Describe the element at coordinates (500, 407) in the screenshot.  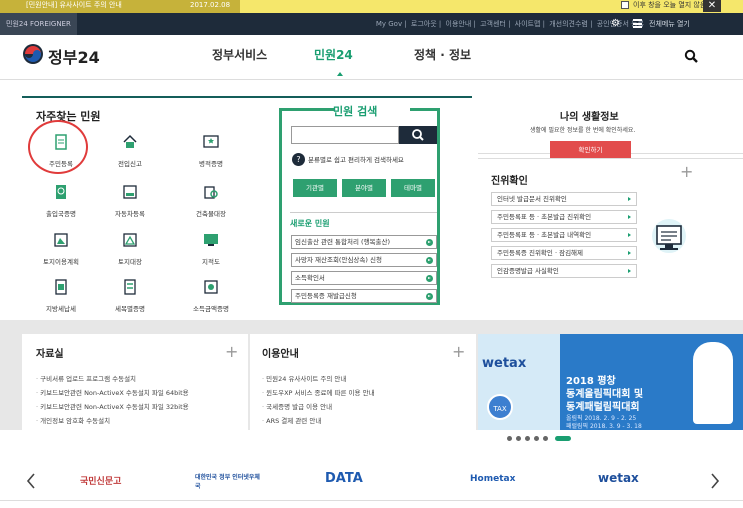
I see `tax-badge: TAX` at that location.